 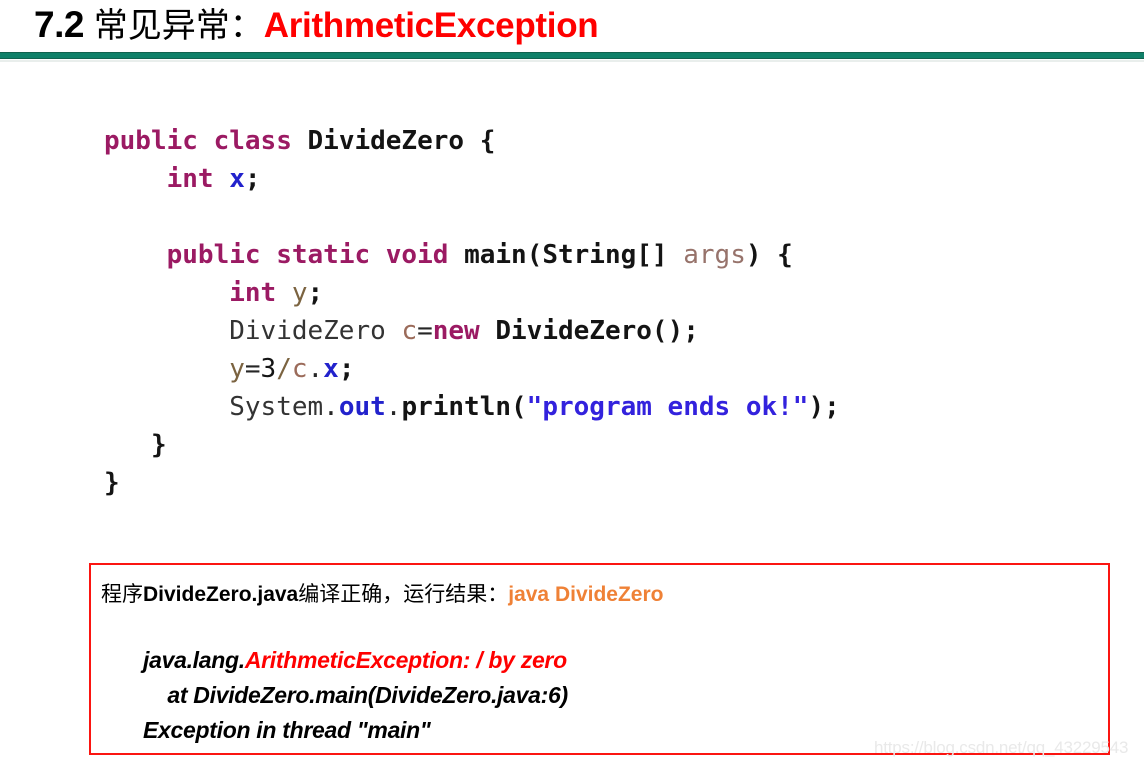 I want to click on title-divider-shadow, so click(x=572, y=61).